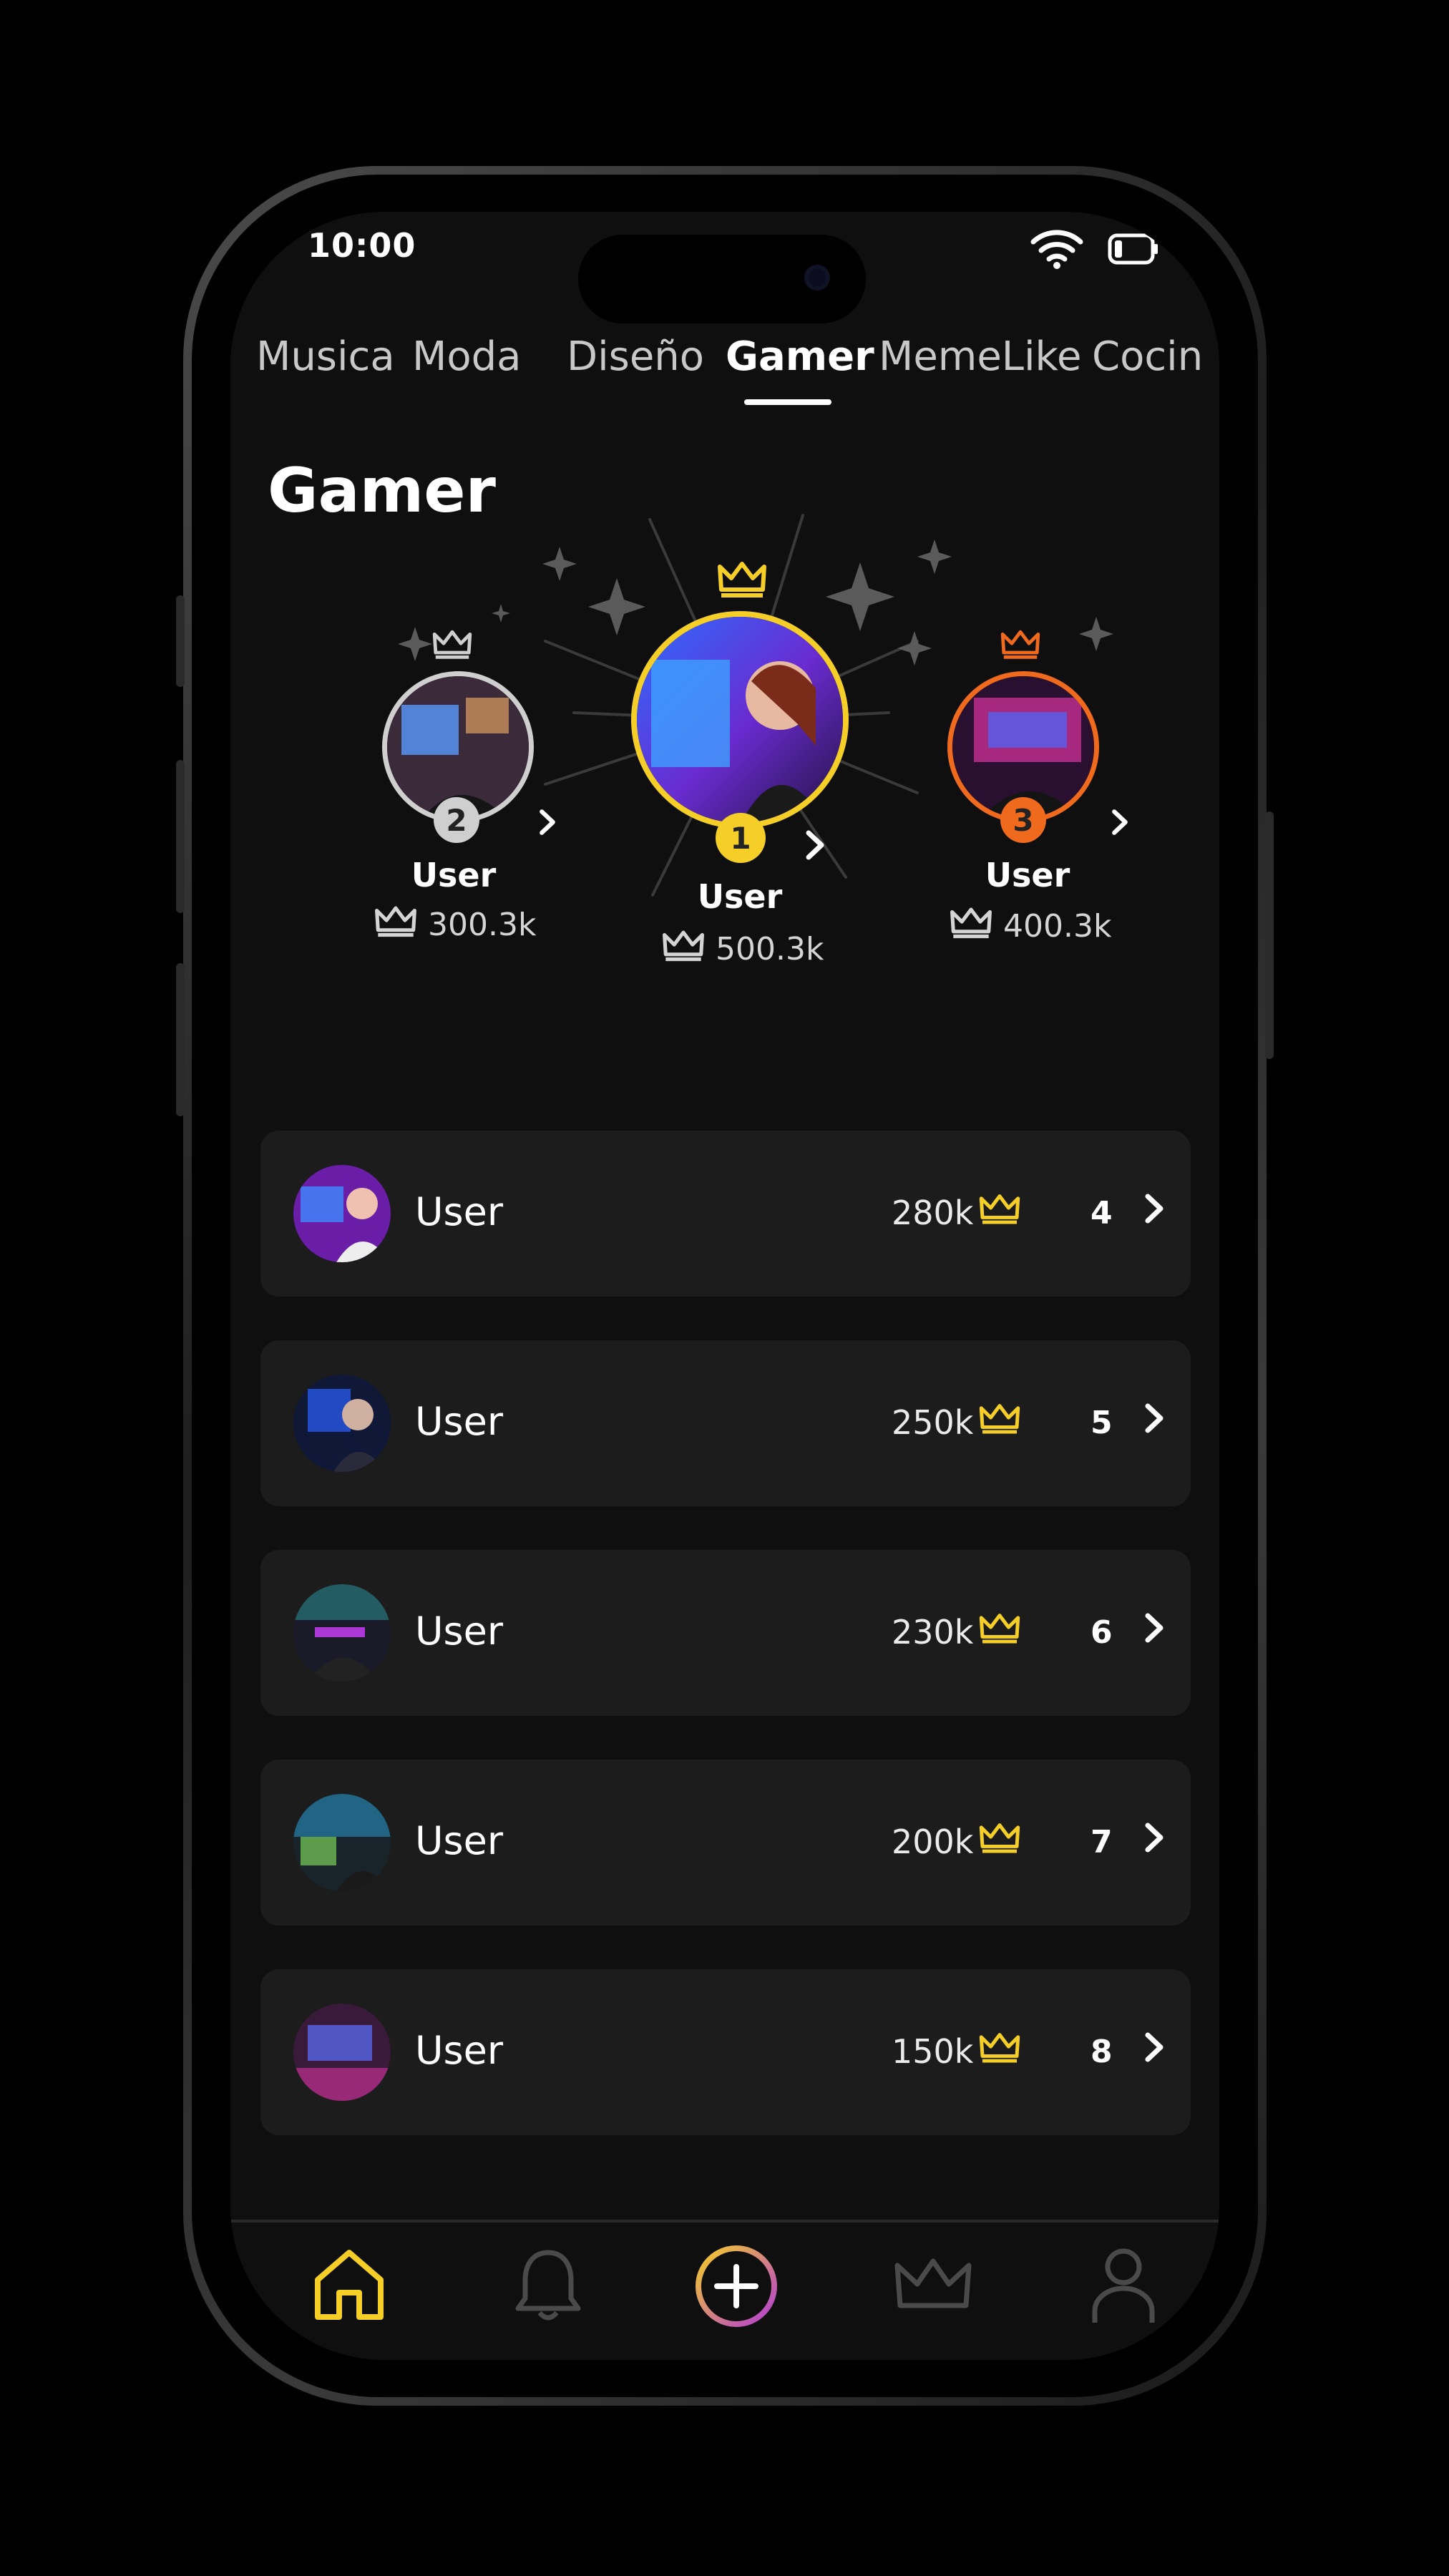  I want to click on first-place-score: 500.3k, so click(742, 949).